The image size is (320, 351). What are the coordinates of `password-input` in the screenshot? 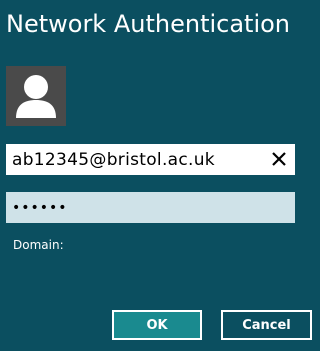 It's located at (150, 207).